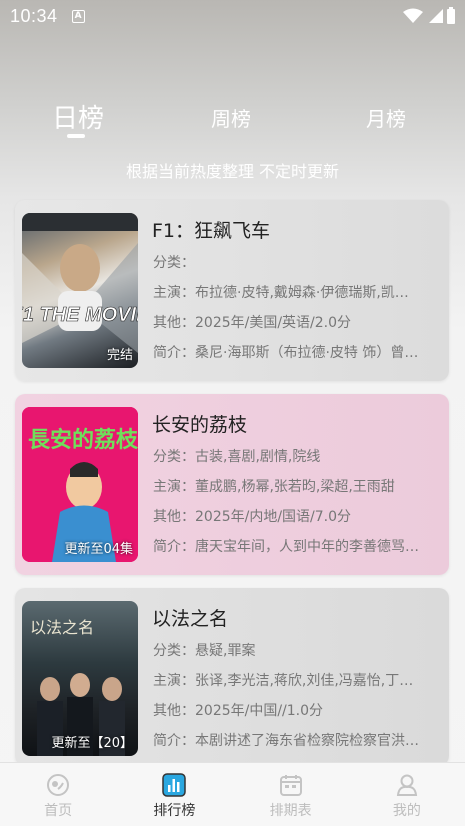 The image size is (465, 826). I want to click on bottom-navigation: 首页 排行榜 排期表 我的, so click(232, 794).